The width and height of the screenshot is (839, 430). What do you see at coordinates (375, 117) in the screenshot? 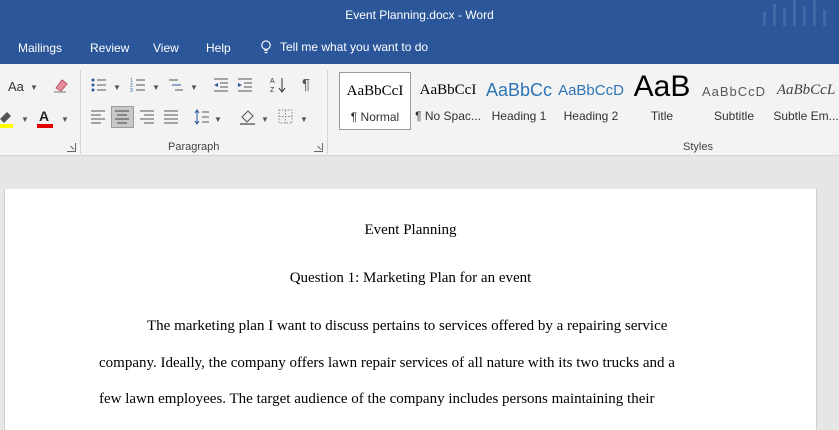
I see `style-name: ¶ Normal` at bounding box center [375, 117].